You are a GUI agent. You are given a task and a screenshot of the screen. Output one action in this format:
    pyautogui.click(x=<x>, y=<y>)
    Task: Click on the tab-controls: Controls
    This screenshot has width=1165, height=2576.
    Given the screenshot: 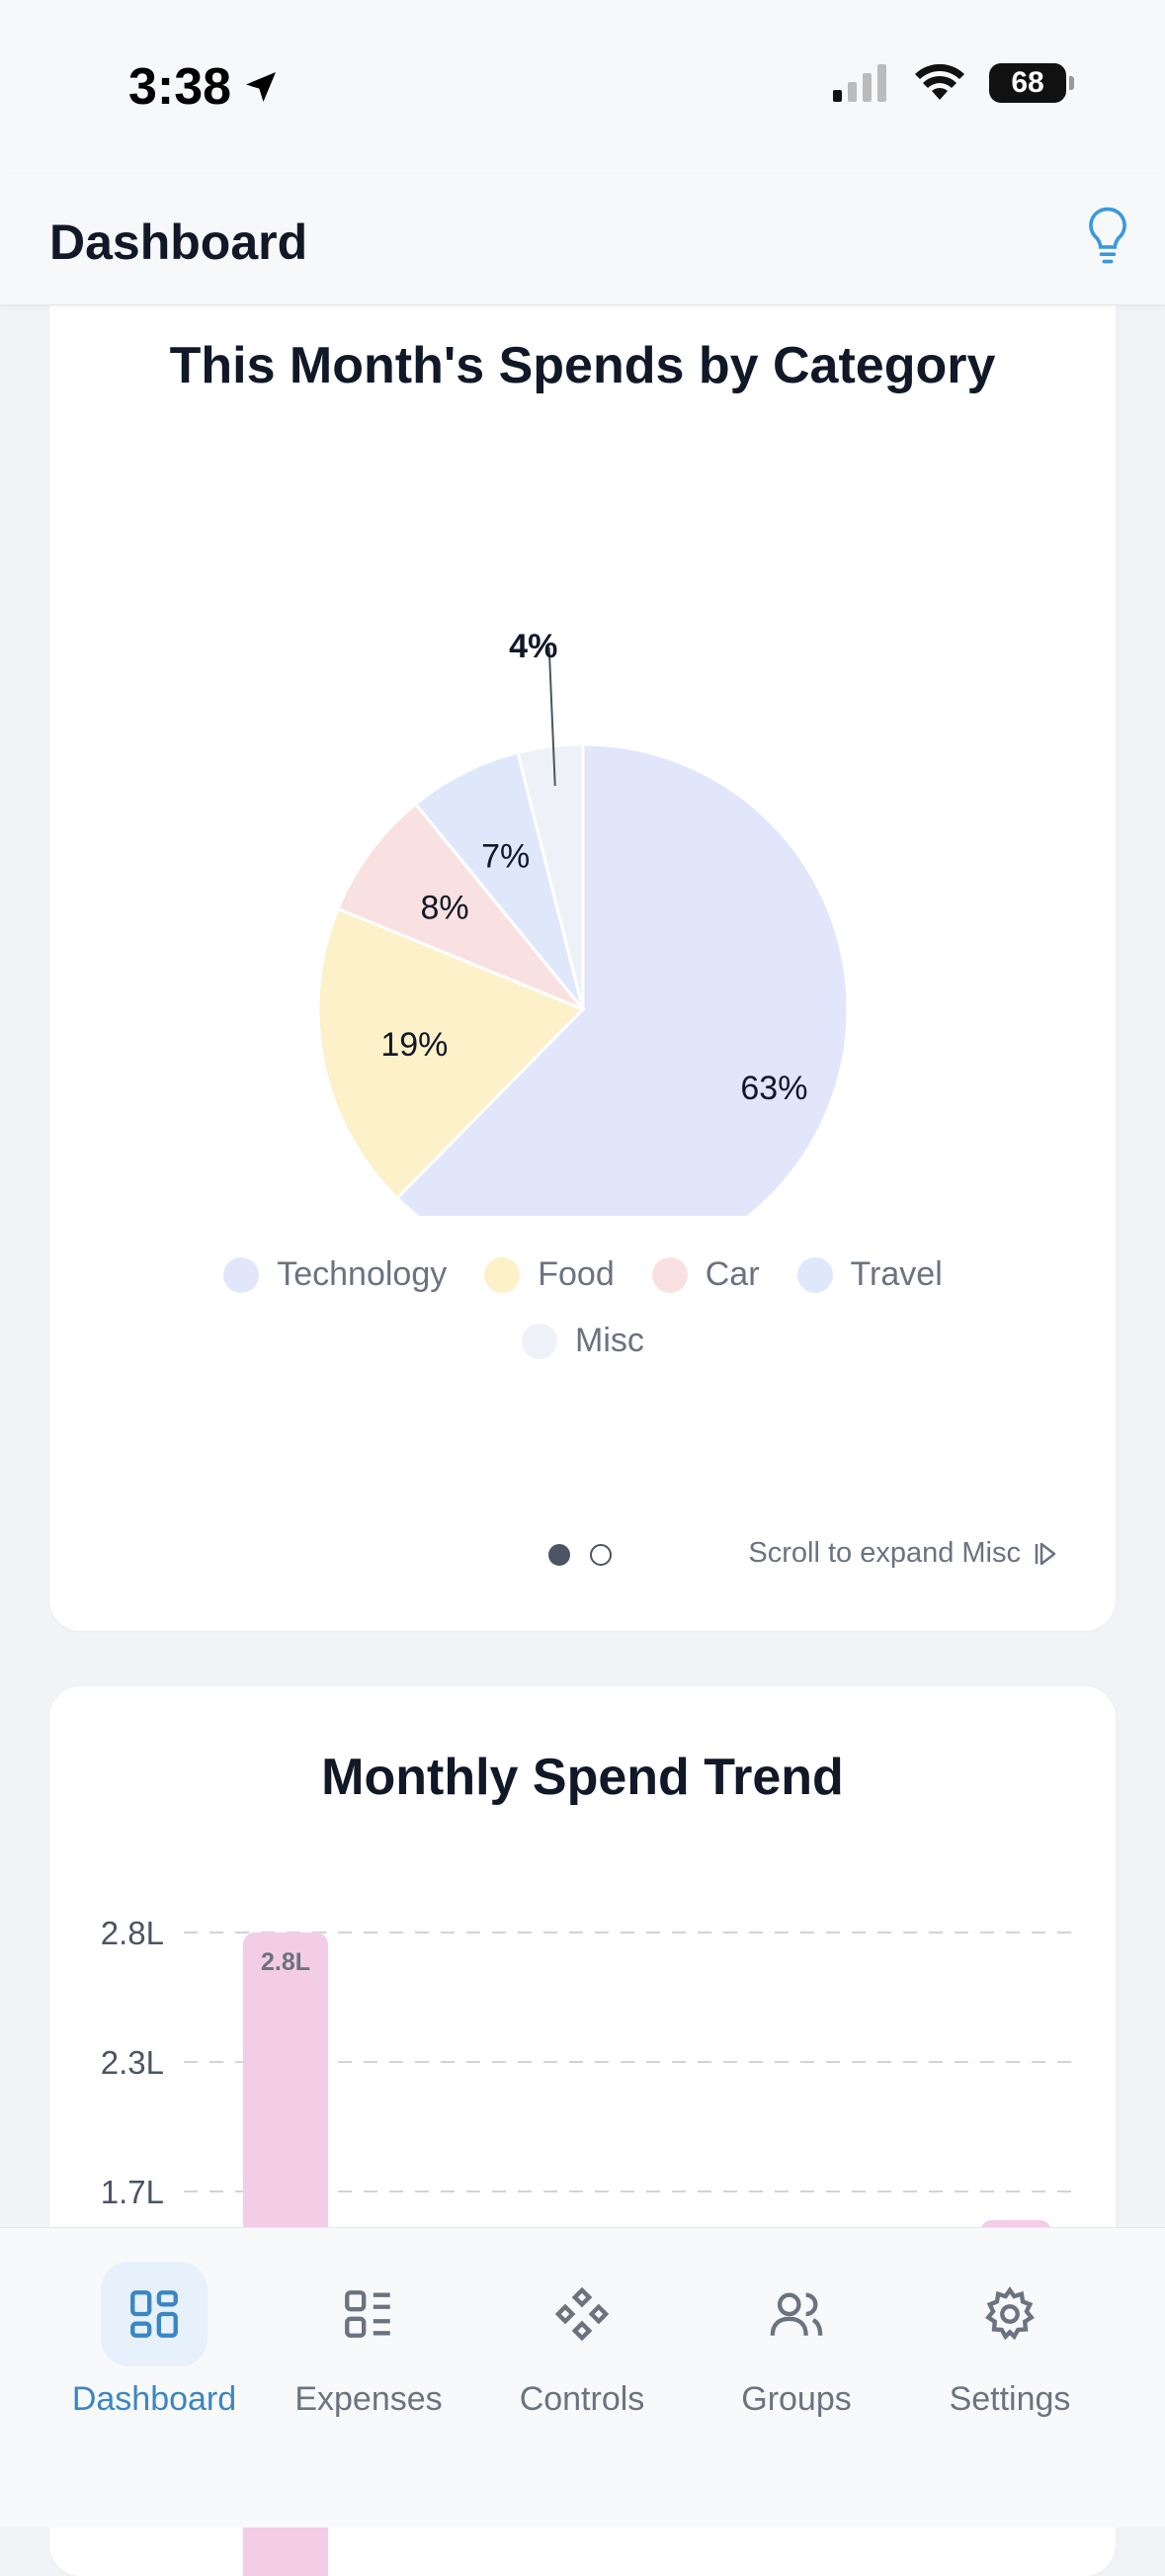 What is the action you would take?
    pyautogui.click(x=582, y=2340)
    